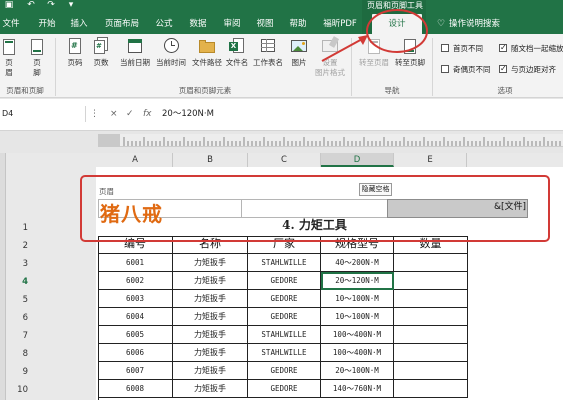 This screenshot has width=563, height=400. I want to click on column-header-c: C, so click(284, 160).